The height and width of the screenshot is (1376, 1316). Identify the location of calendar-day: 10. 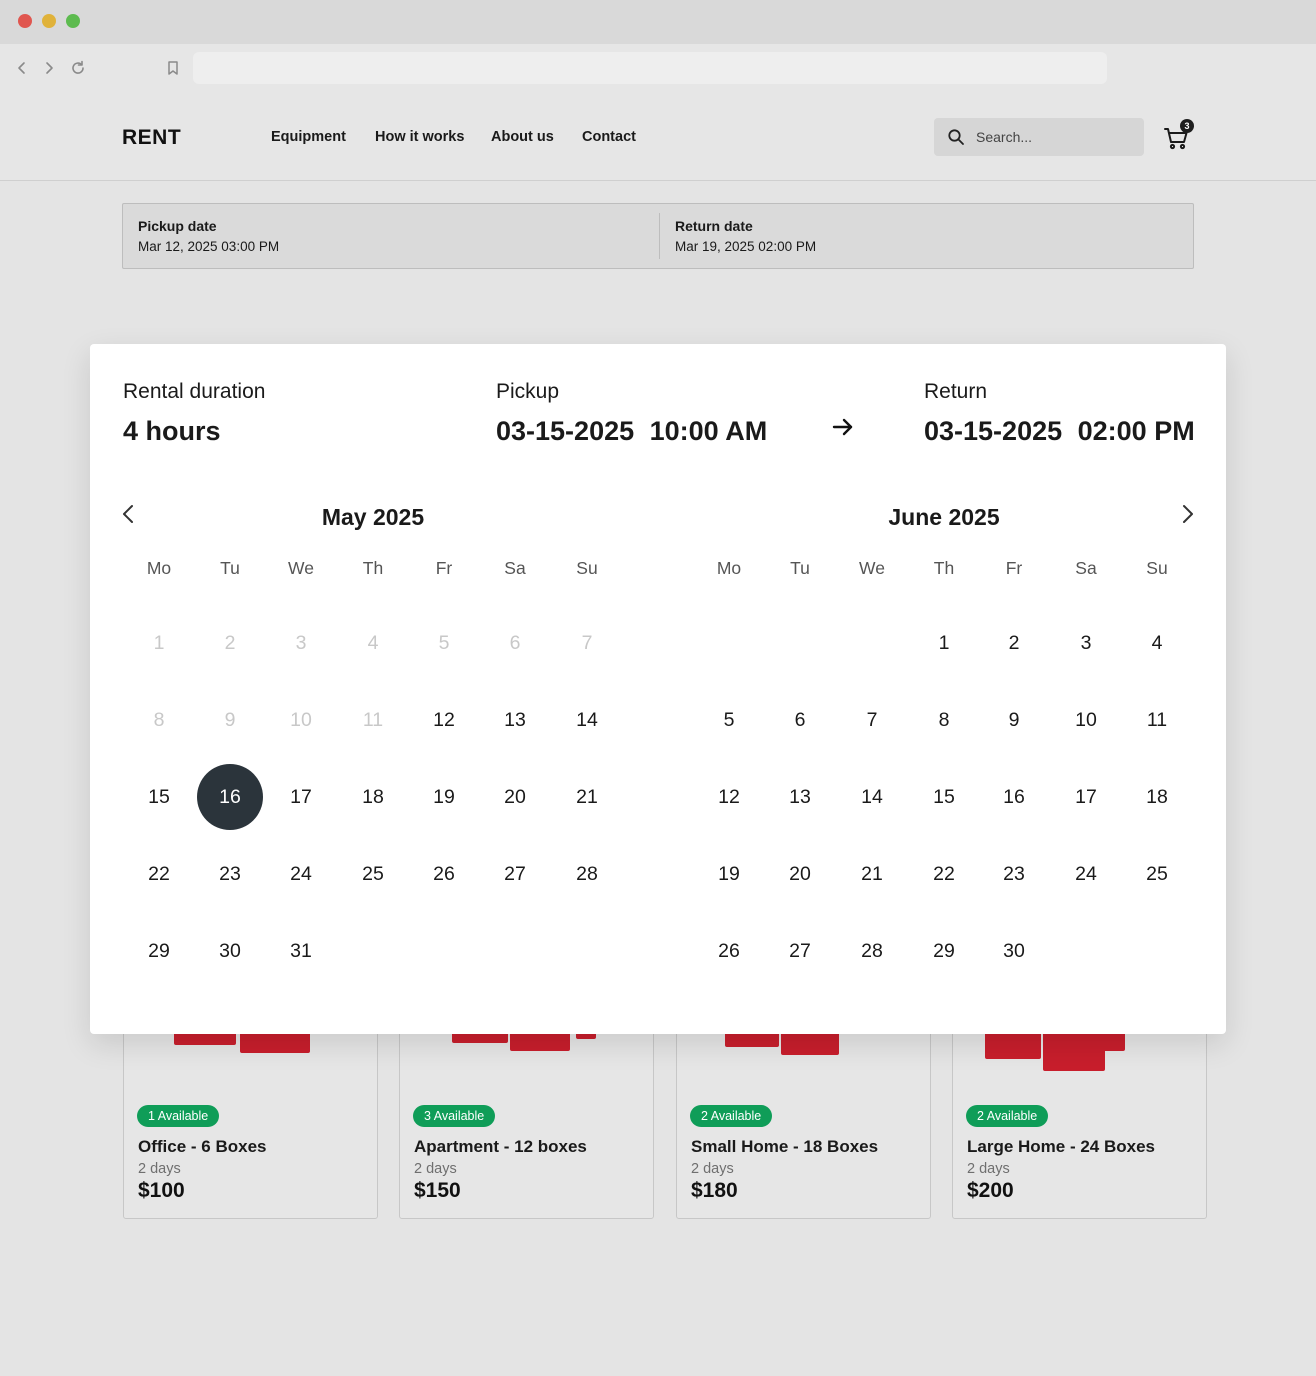
(1086, 720).